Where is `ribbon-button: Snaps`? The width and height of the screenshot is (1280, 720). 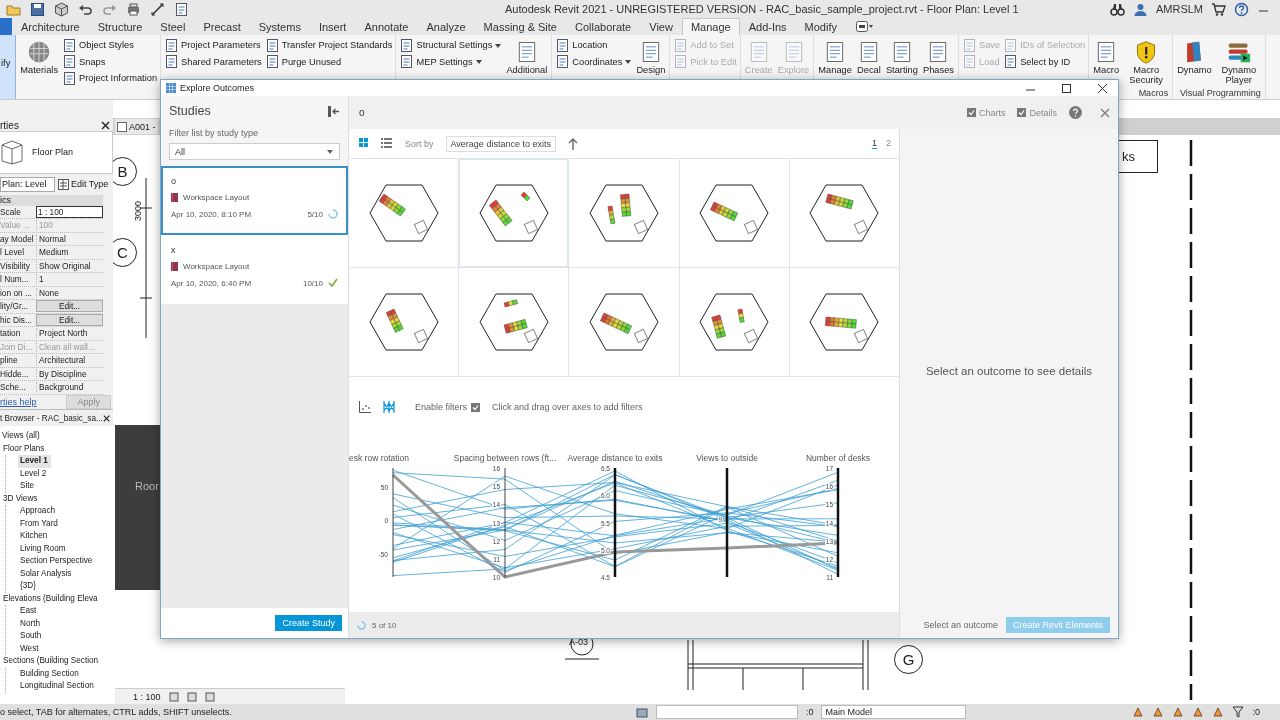 ribbon-button: Snaps is located at coordinates (110, 61).